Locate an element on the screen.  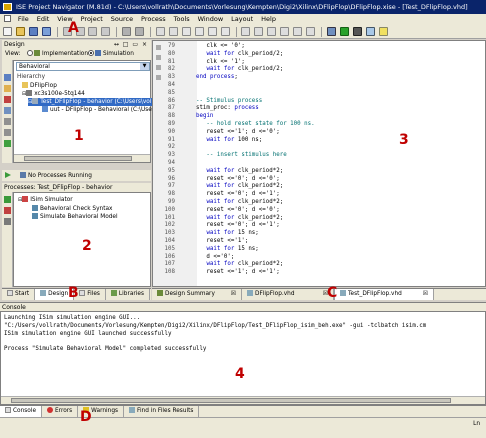
tab-errors: Errors is located at coordinates (60, 411).